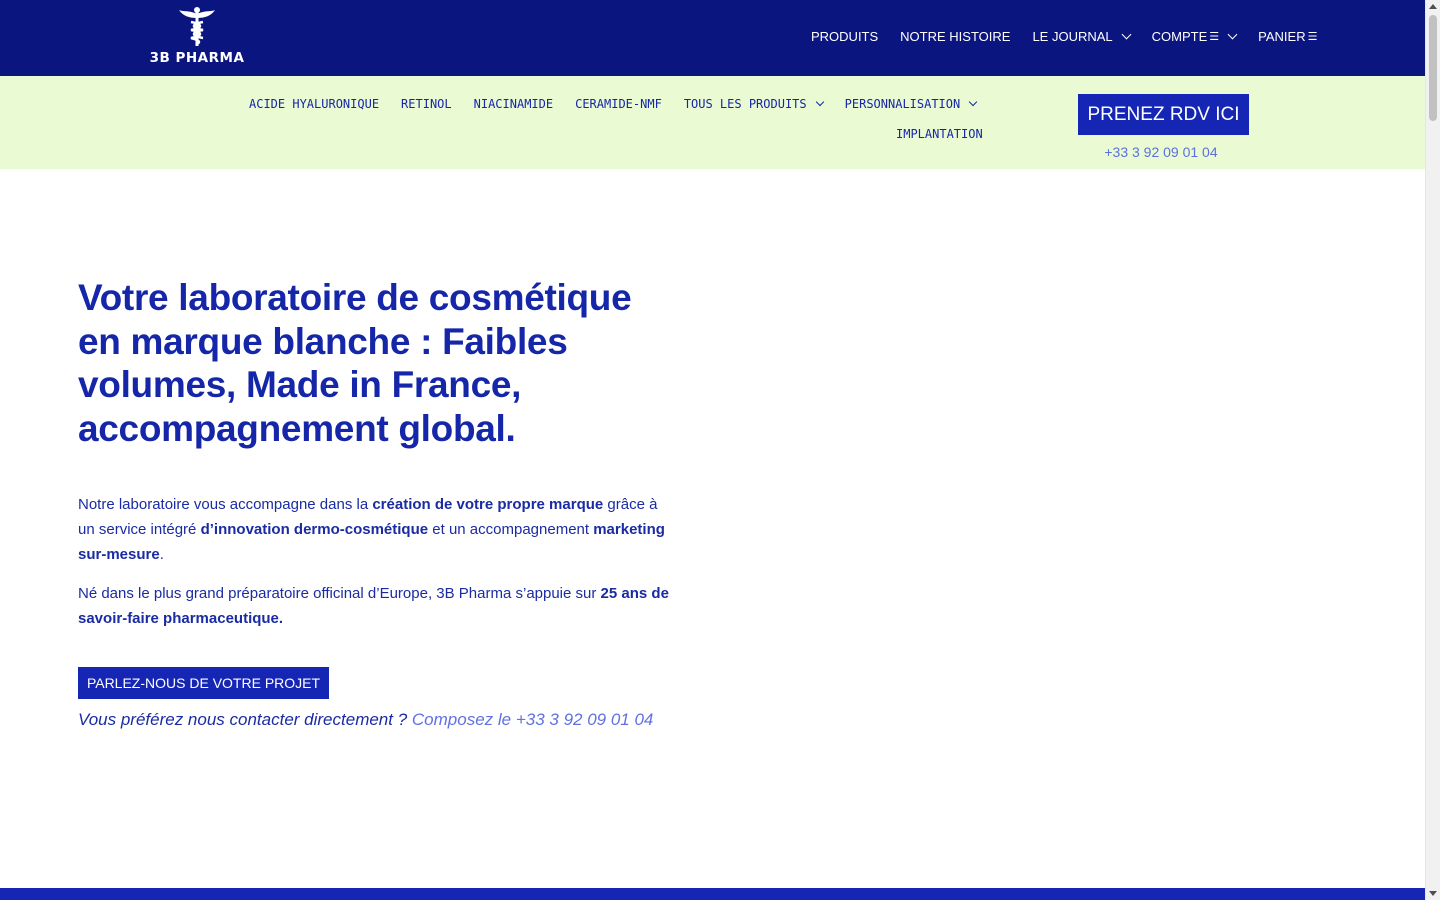  What do you see at coordinates (532, 719) in the screenshot?
I see `contact-phone-link: Composez le +33 3 92 09 01 04` at bounding box center [532, 719].